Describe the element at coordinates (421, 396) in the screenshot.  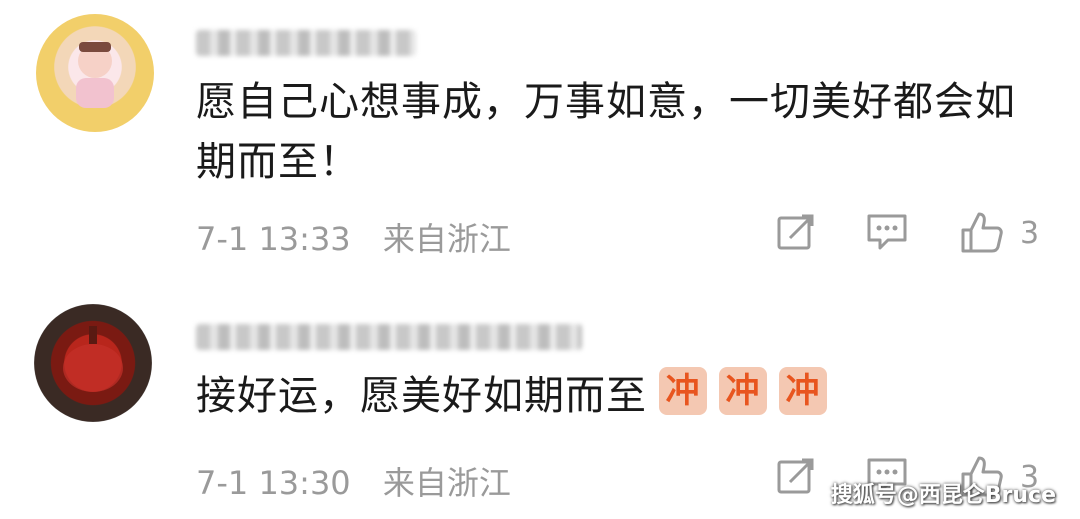
I see `comment-text-line: 接好运，愿美好如期而至` at that location.